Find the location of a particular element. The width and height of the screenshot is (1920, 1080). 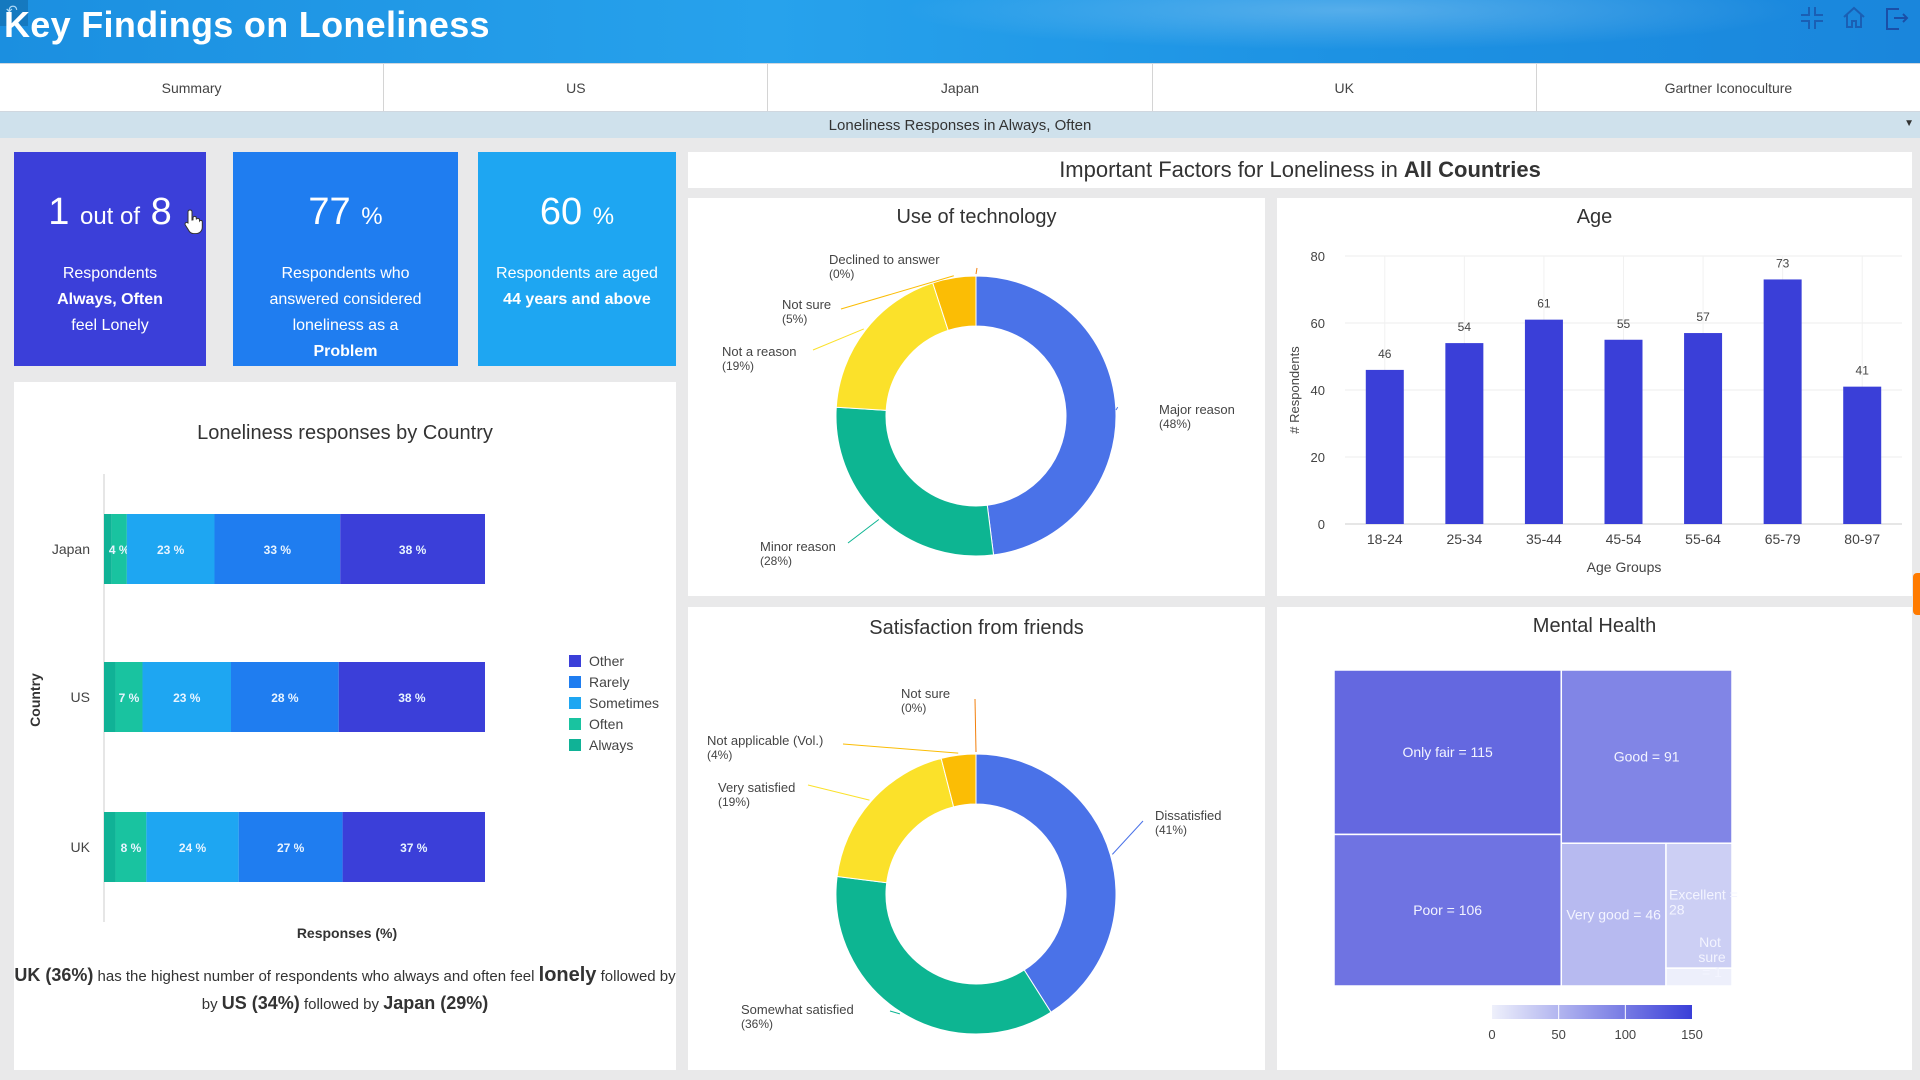

donut-slice-major-reason is located at coordinates (1046, 415).